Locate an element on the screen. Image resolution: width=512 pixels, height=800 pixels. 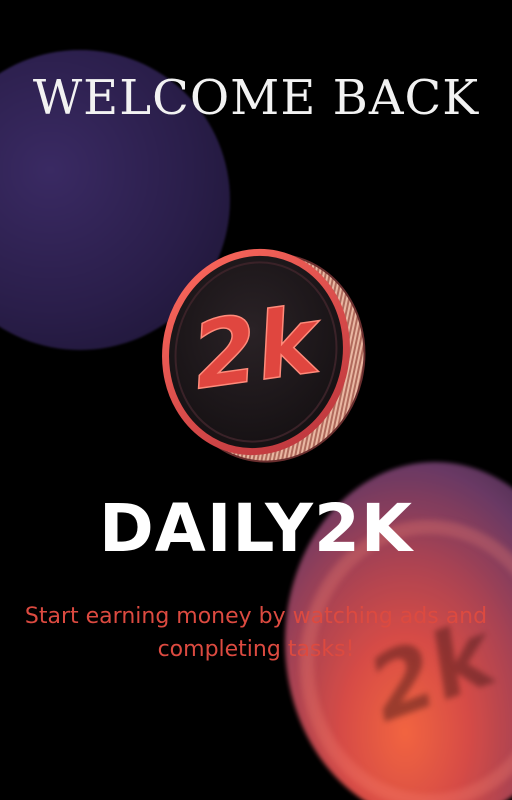
page-title: WELCOME BACK is located at coordinates (256, 98).